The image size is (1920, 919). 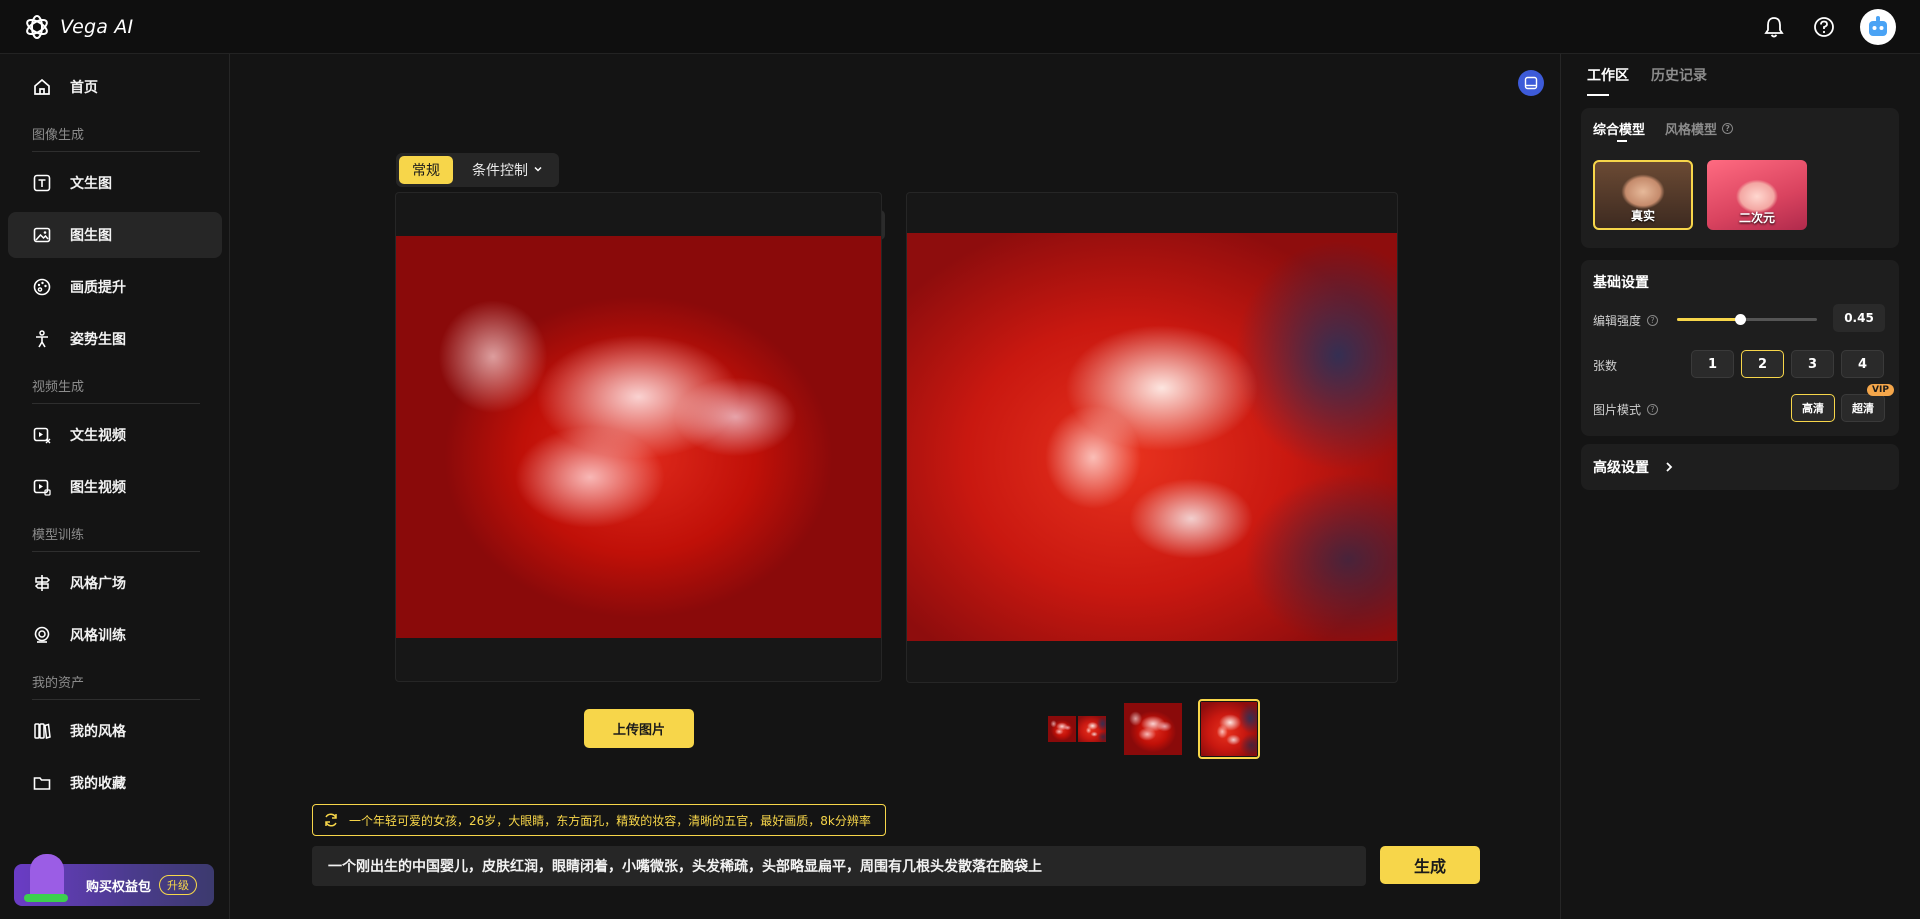 What do you see at coordinates (98, 488) in the screenshot?
I see `sidebar-item-label: 图生视频` at bounding box center [98, 488].